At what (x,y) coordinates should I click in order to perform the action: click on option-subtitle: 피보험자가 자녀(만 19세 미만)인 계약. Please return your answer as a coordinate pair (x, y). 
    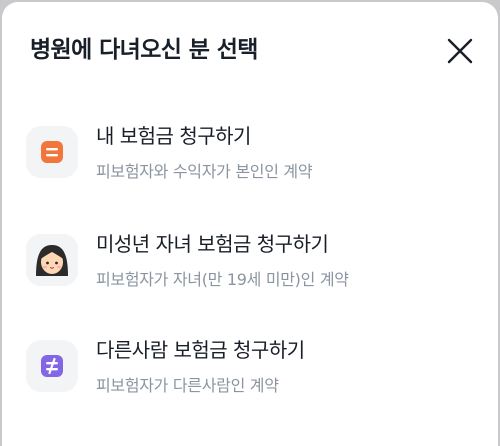
    Looking at the image, I should click on (222, 279).